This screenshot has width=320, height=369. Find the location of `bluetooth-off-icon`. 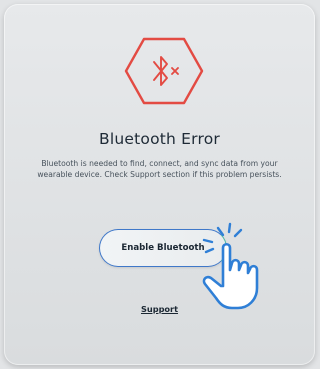

bluetooth-off-icon is located at coordinates (164, 71).